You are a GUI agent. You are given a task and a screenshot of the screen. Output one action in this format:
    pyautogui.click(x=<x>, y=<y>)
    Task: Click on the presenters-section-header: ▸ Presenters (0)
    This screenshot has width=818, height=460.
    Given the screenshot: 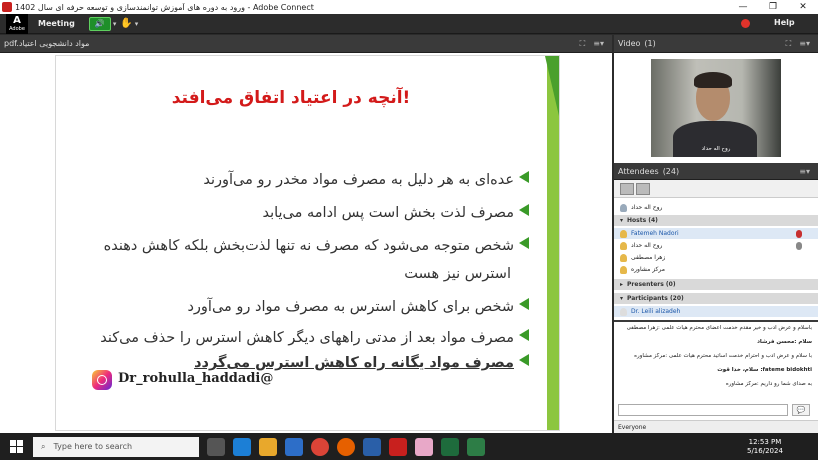 What is the action you would take?
    pyautogui.click(x=716, y=284)
    